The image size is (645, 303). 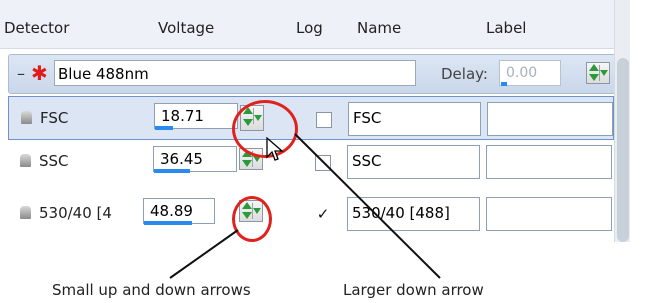 What do you see at coordinates (367, 206) in the screenshot?
I see `pointer-line-large-arrow` at bounding box center [367, 206].